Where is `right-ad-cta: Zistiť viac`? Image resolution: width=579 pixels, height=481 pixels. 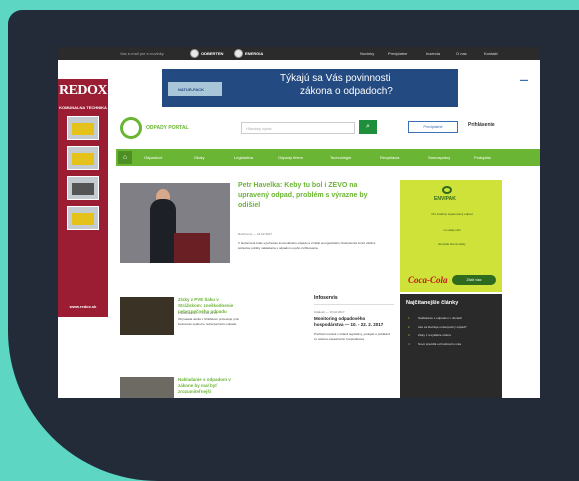 right-ad-cta: Zistiť viac is located at coordinates (474, 280).